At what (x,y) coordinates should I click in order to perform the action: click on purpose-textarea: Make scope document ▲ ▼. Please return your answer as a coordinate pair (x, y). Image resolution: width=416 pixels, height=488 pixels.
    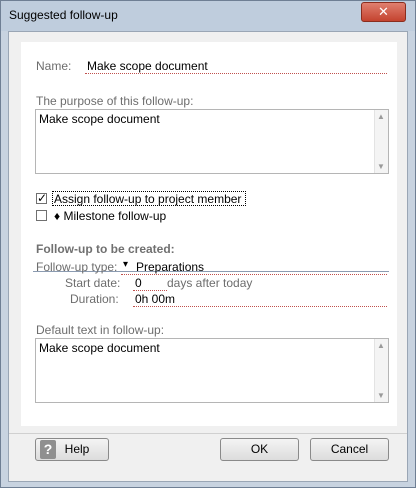
    Looking at the image, I should click on (212, 141).